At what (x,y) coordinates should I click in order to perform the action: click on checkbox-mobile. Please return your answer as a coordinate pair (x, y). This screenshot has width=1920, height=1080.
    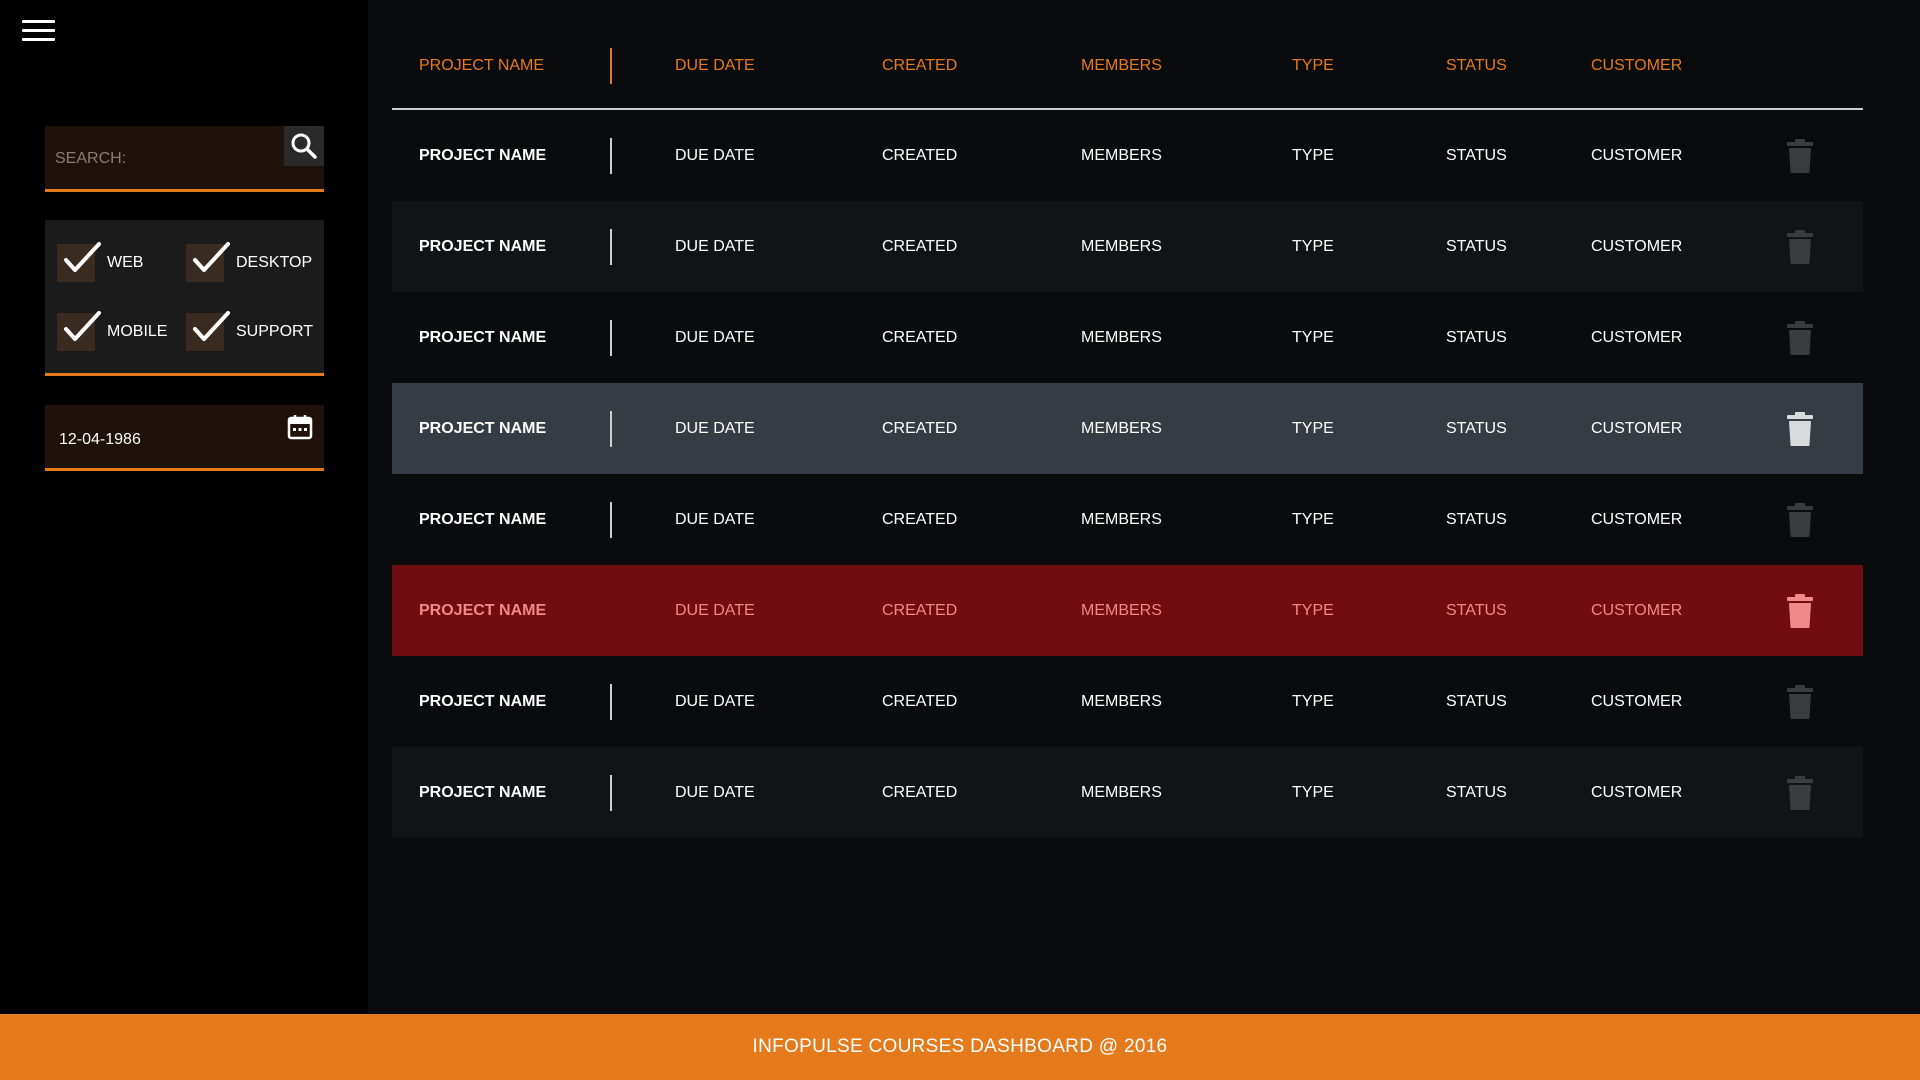
    Looking at the image, I should click on (79, 331).